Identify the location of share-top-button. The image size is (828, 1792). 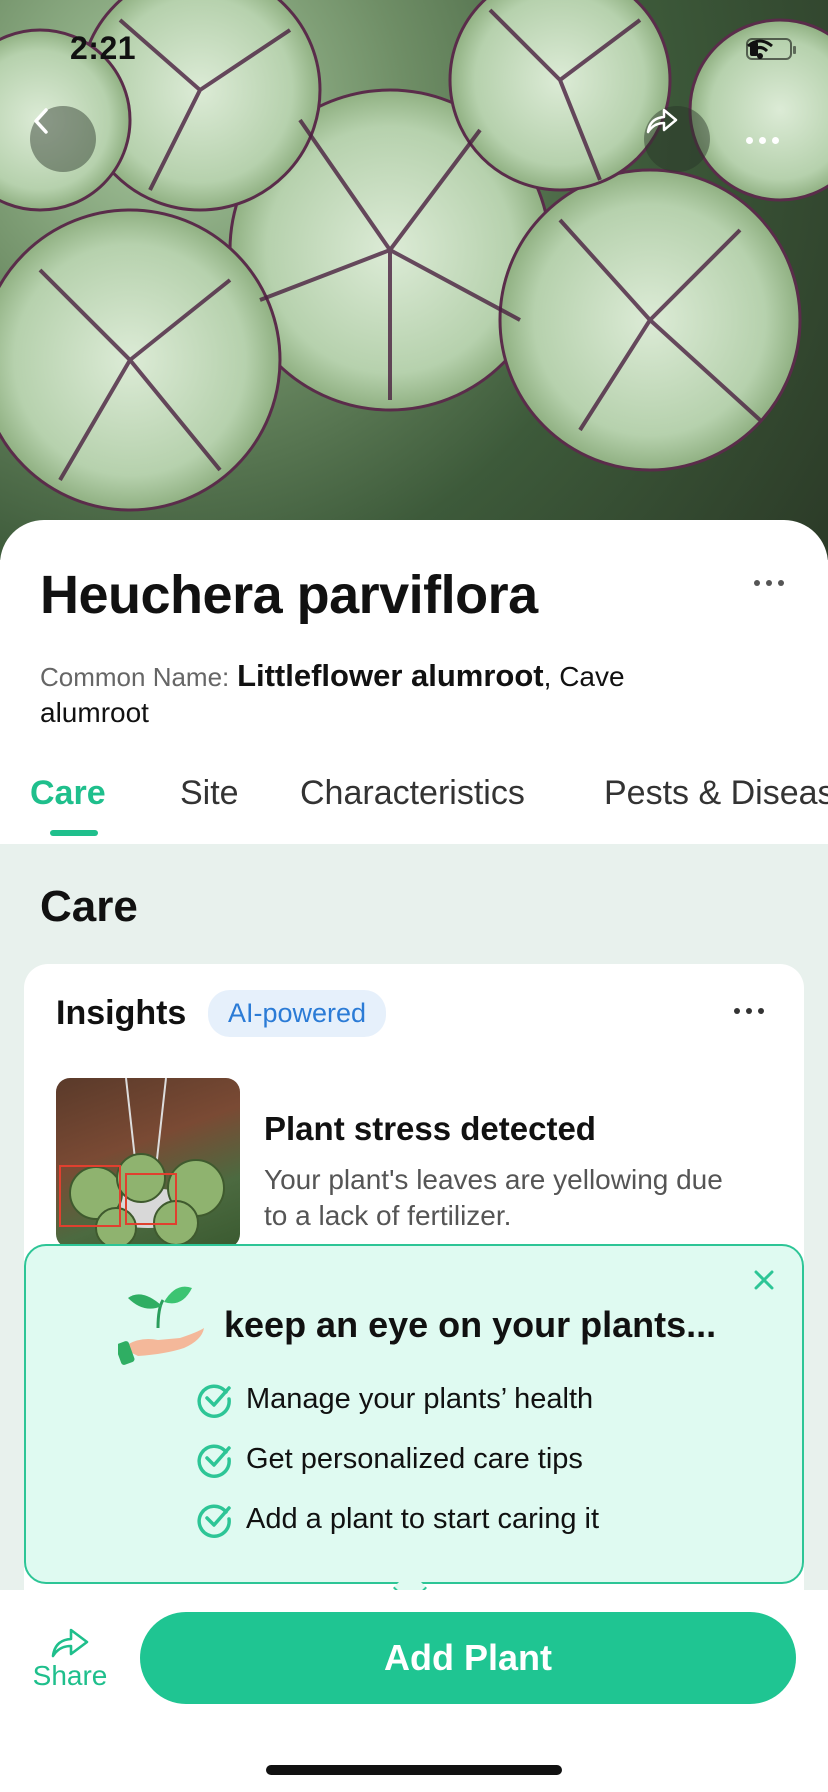
(677, 139).